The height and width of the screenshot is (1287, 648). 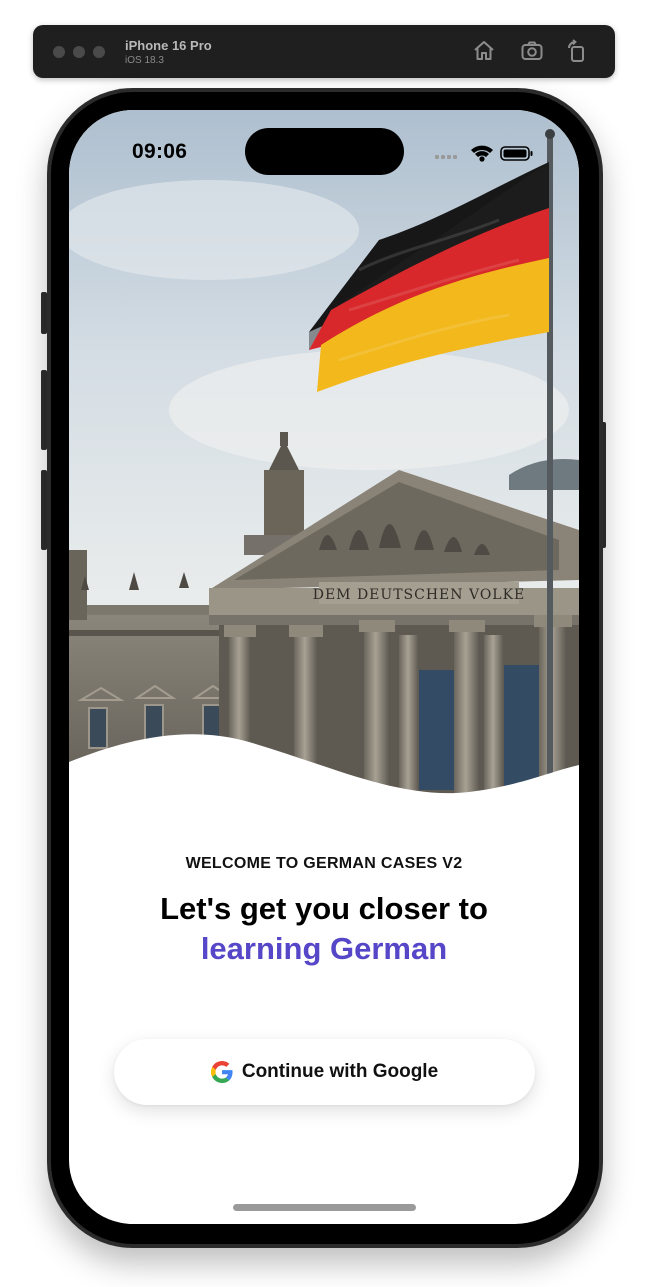 I want to click on home-indicator, so click(x=324, y=1207).